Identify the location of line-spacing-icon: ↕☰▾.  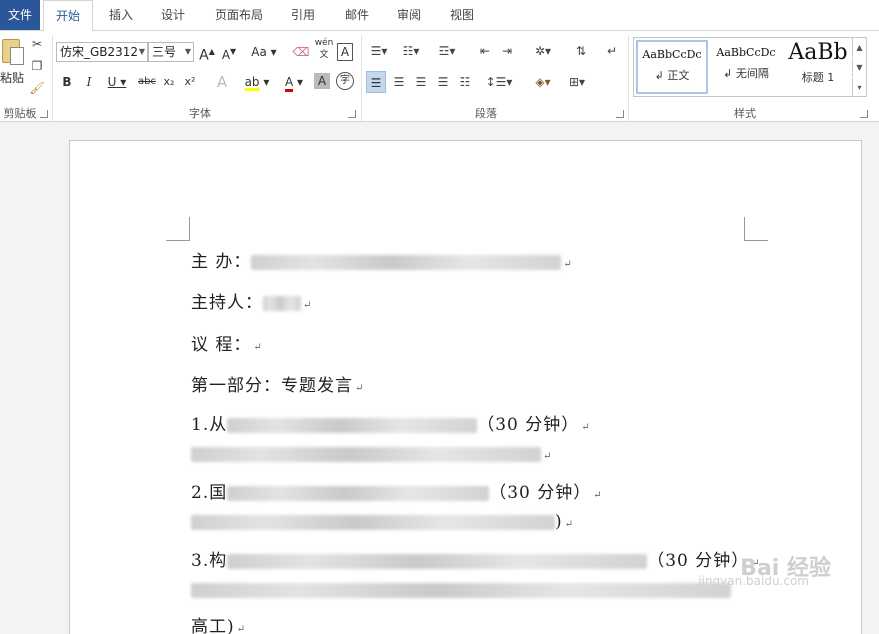
(499, 82).